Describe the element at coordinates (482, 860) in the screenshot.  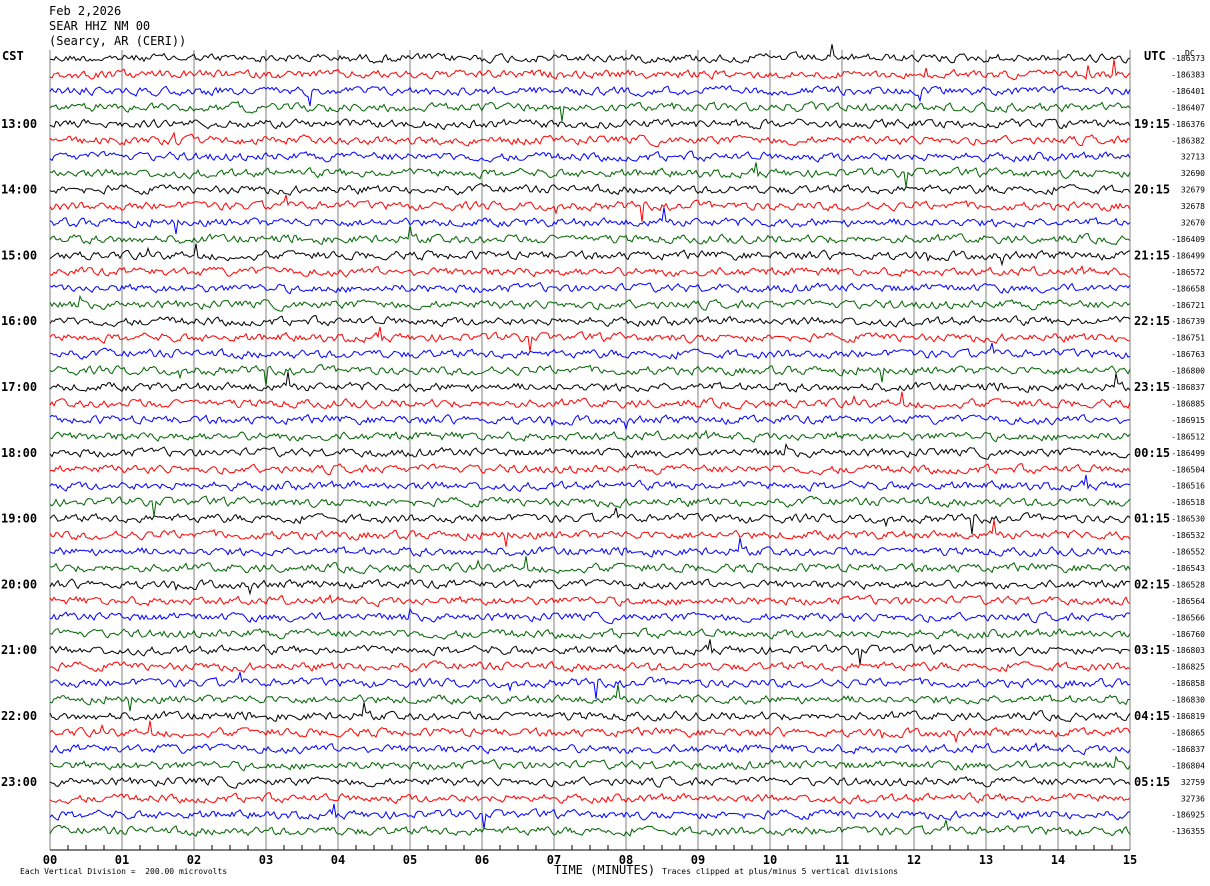
I see `x-tick-06: 06` at that location.